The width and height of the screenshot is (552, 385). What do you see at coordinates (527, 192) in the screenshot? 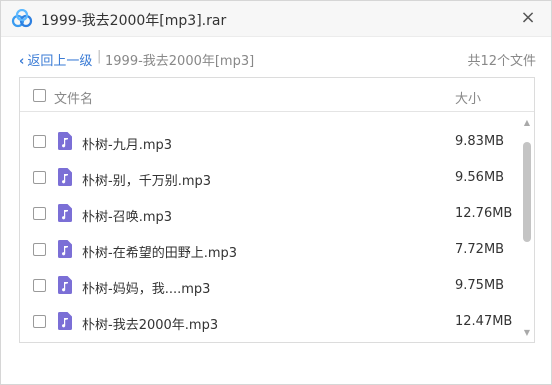
I see `scrollbar-thumb` at bounding box center [527, 192].